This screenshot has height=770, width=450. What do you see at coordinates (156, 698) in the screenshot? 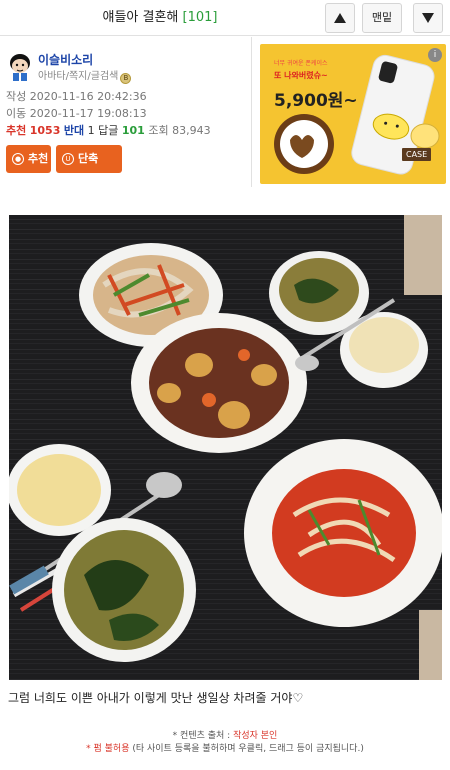
I see `post-caption: 그럼 너희도 이쁜 아내가 이렇게 맛난 생일상 차려줄 거야♡` at bounding box center [156, 698].